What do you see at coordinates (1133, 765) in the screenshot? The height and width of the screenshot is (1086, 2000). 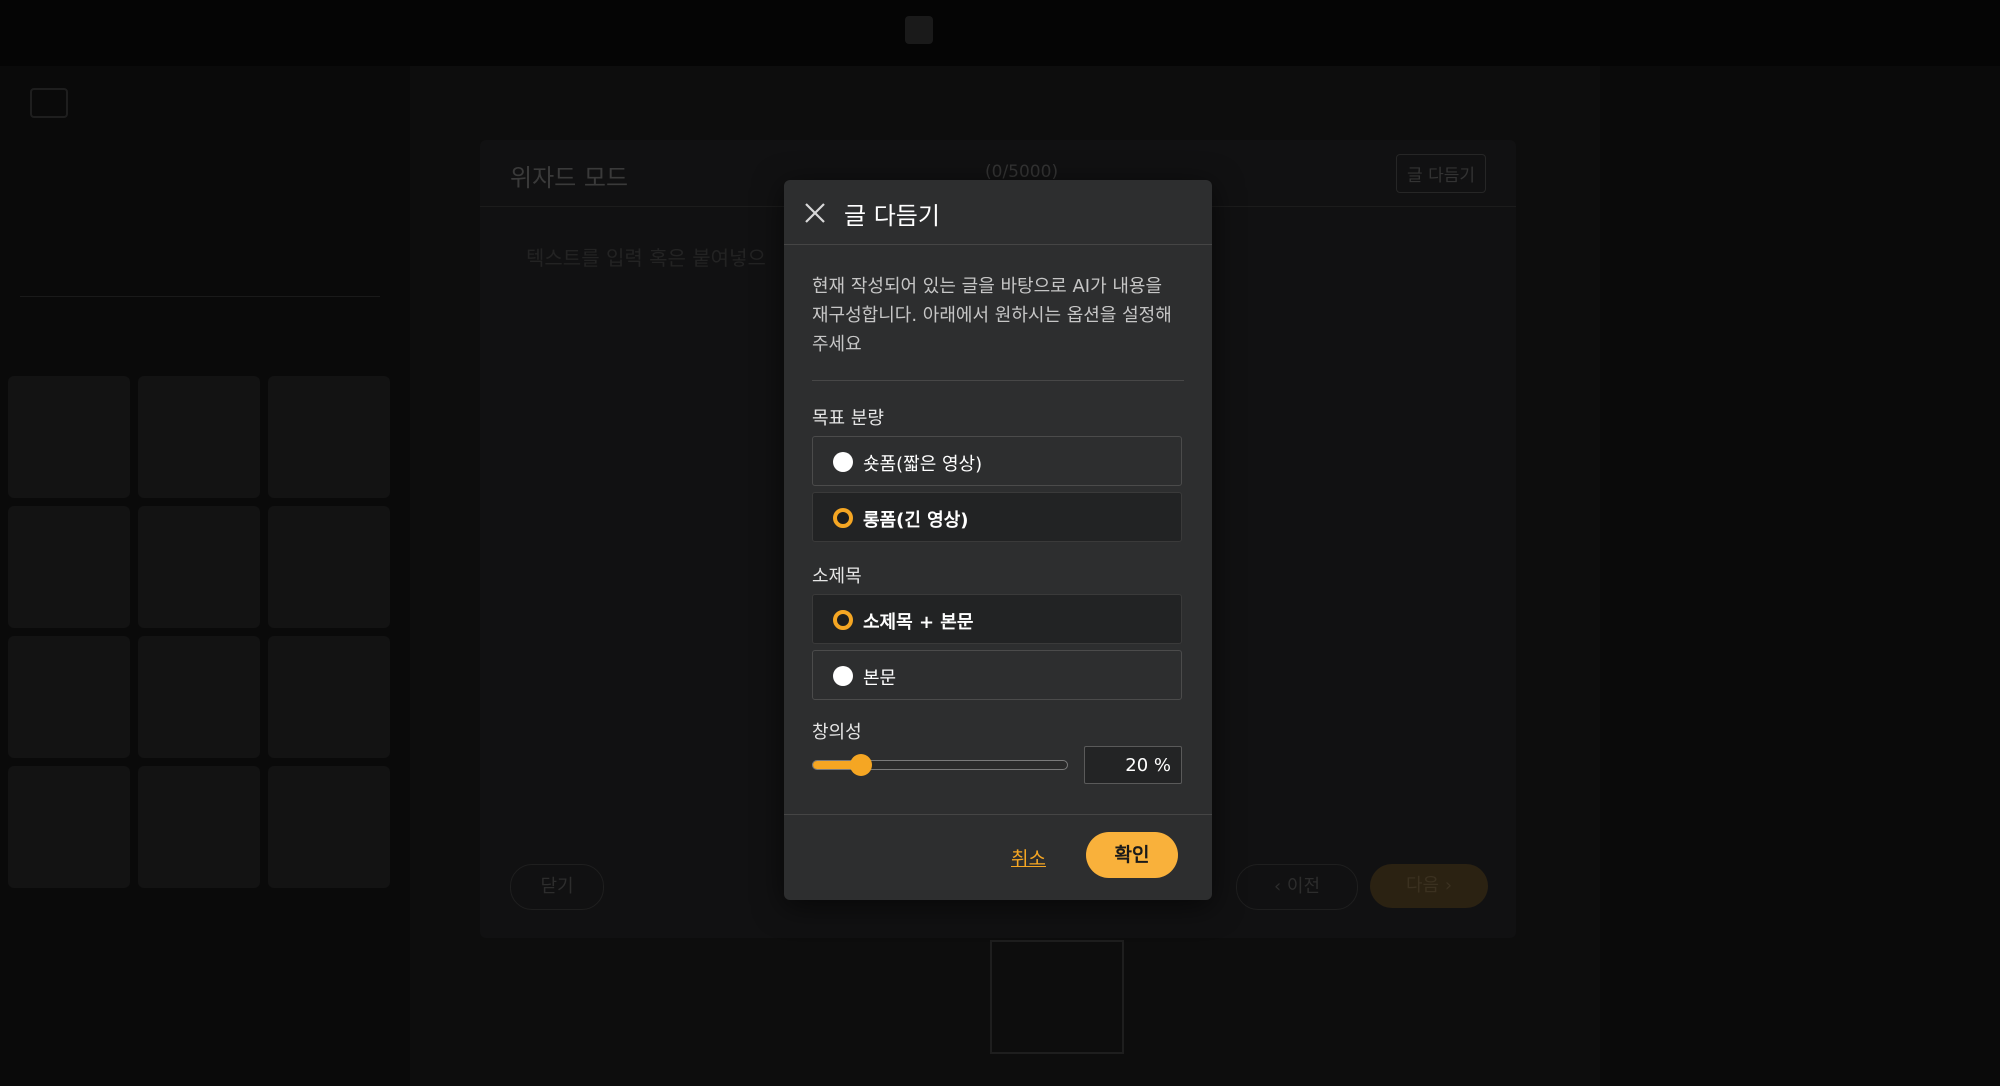 I see `creativity-input: 20 %` at bounding box center [1133, 765].